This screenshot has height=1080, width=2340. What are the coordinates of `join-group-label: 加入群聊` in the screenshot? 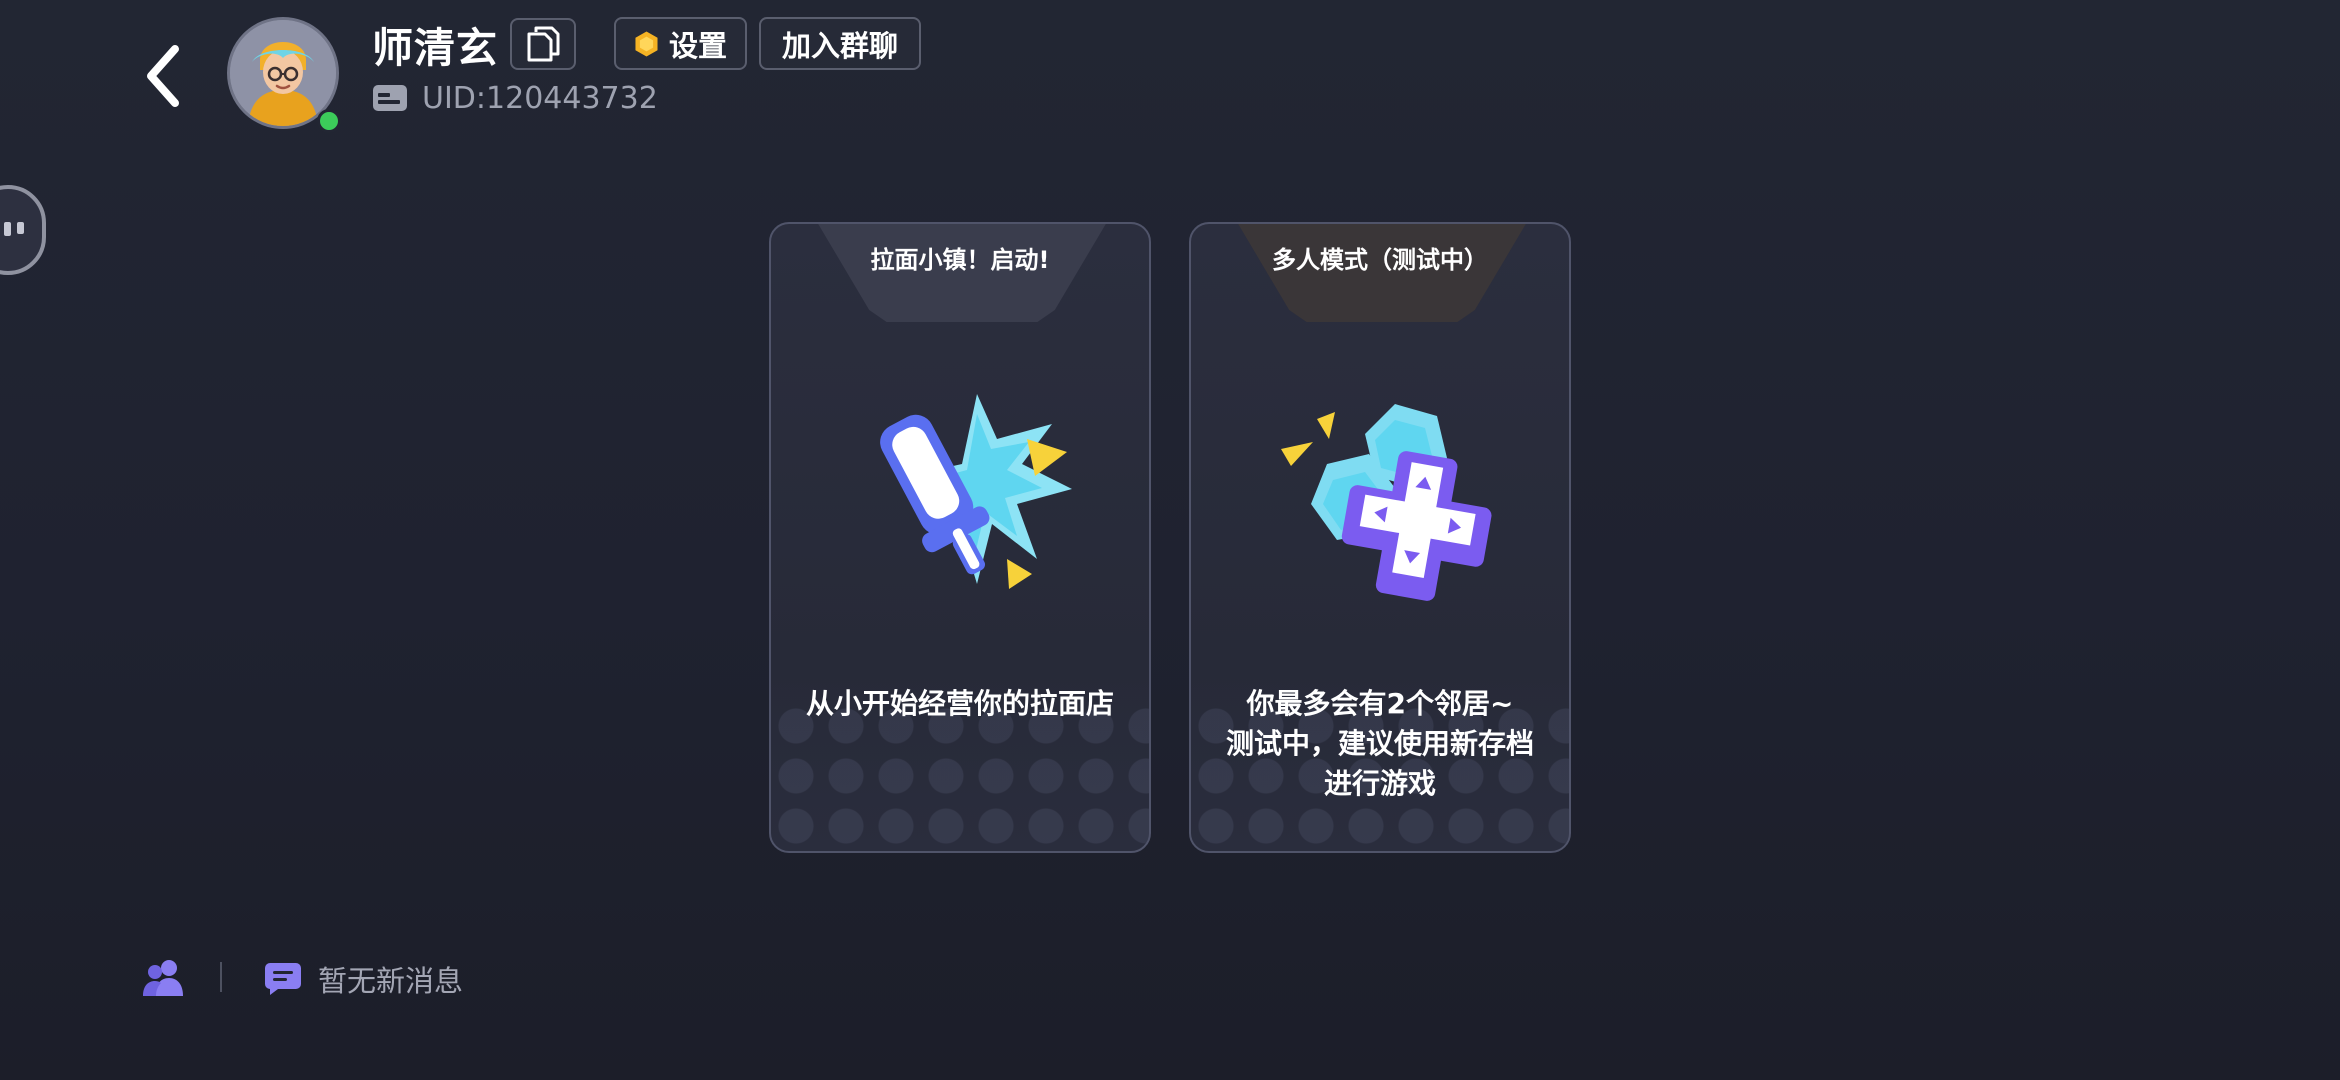 It's located at (839, 45).